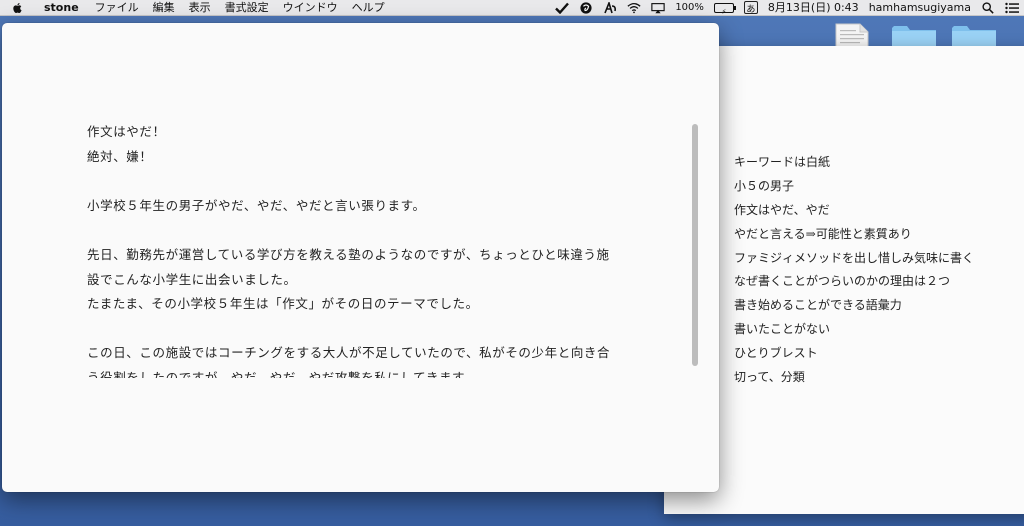 This screenshot has height=526, width=1024. What do you see at coordinates (724, 9) in the screenshot?
I see `battery-icon: ⚡` at bounding box center [724, 9].